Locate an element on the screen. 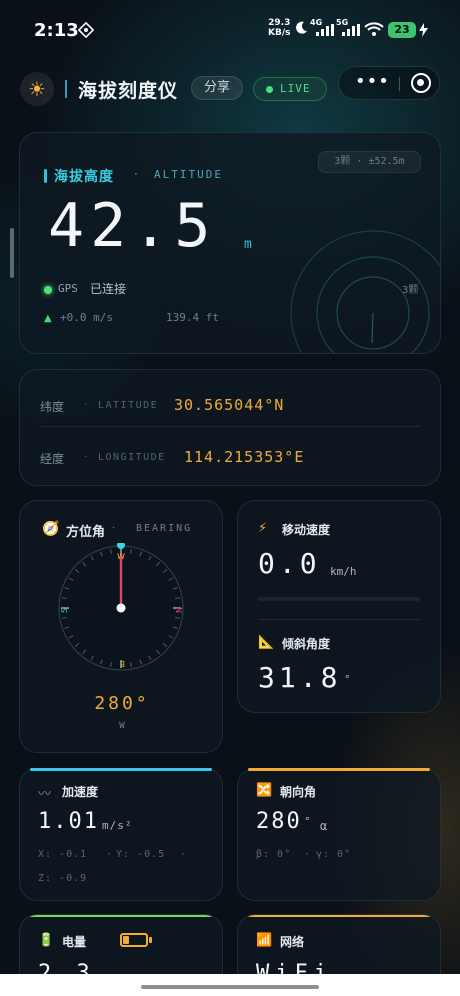 This screenshot has width=460, height=996. orientation-beta: β: 0° is located at coordinates (274, 854).